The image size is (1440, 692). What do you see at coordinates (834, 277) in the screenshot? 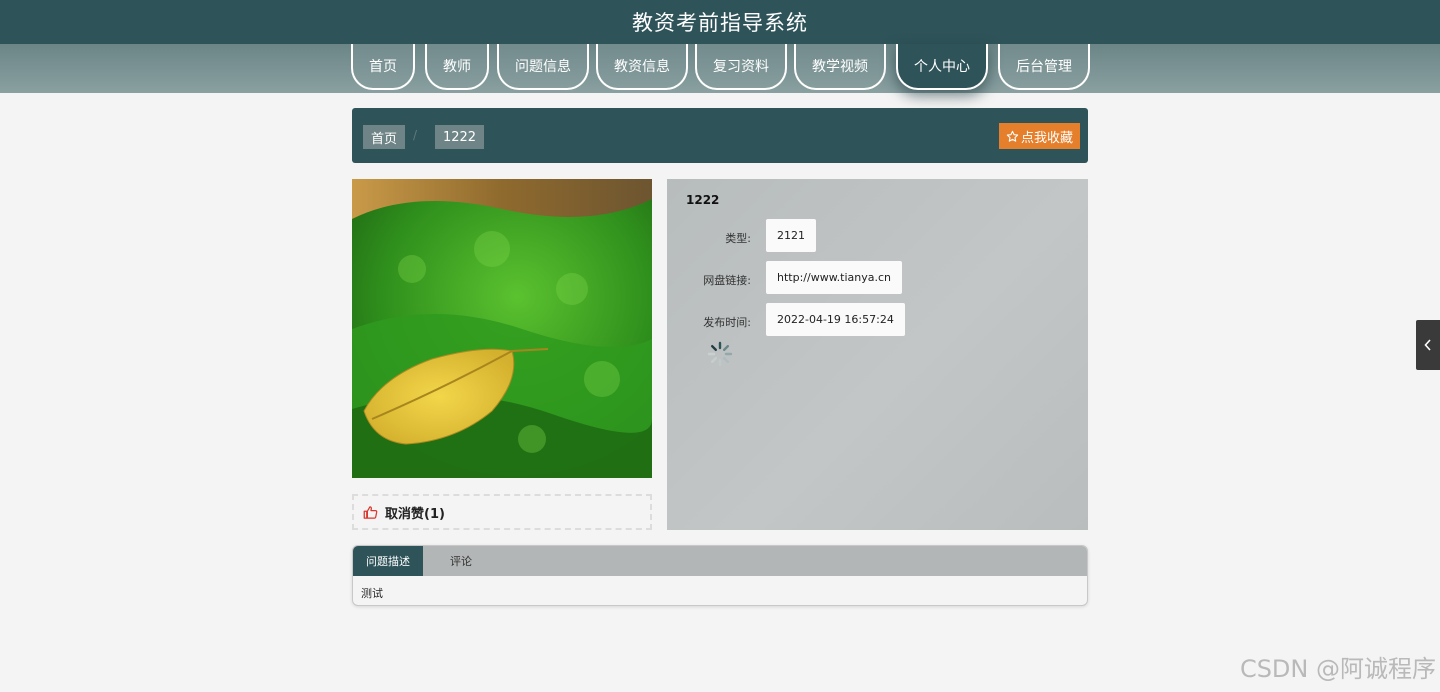
I see `field-value-link: http://www.tianya.cn` at bounding box center [834, 277].